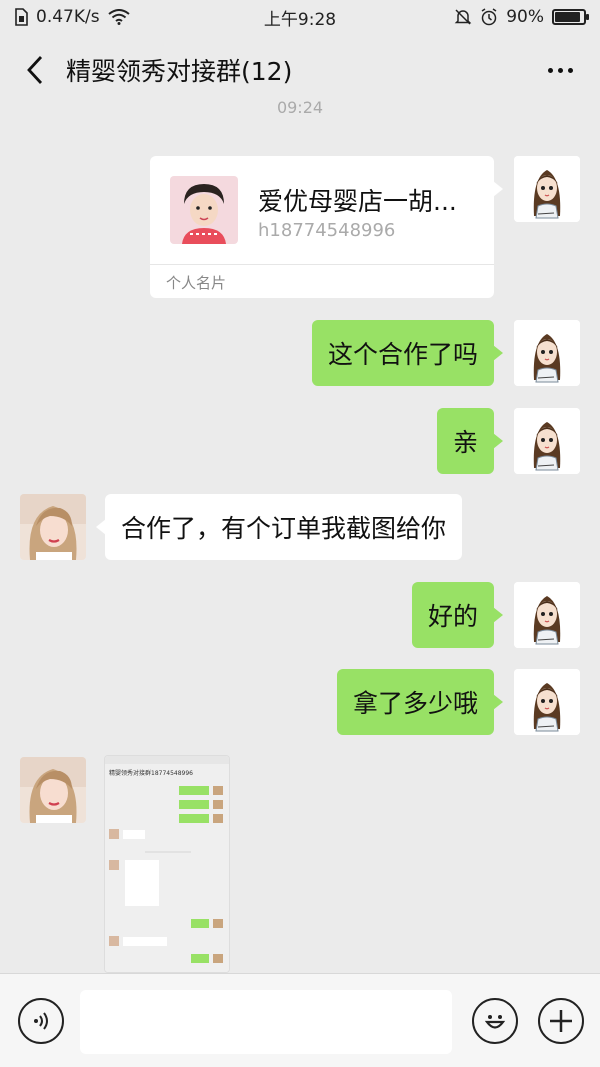 The width and height of the screenshot is (600, 1067). Describe the element at coordinates (300, 17) in the screenshot. I see `status-bar: 0.47K/s 上午9:28 90%` at that location.